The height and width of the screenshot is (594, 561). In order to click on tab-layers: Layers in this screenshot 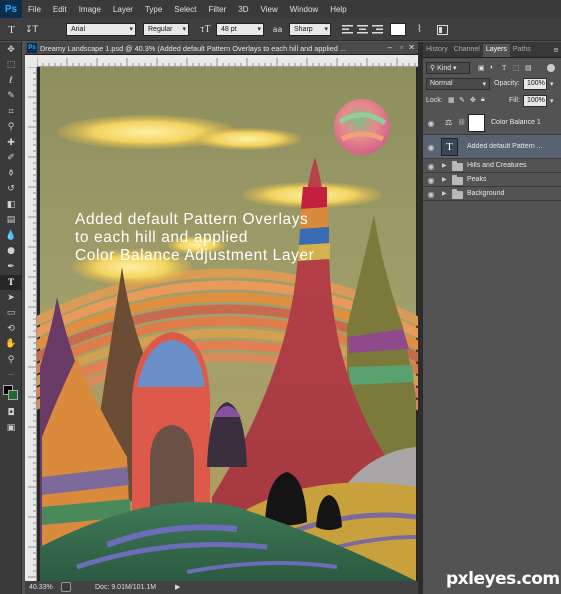, I will do `click(496, 50)`.